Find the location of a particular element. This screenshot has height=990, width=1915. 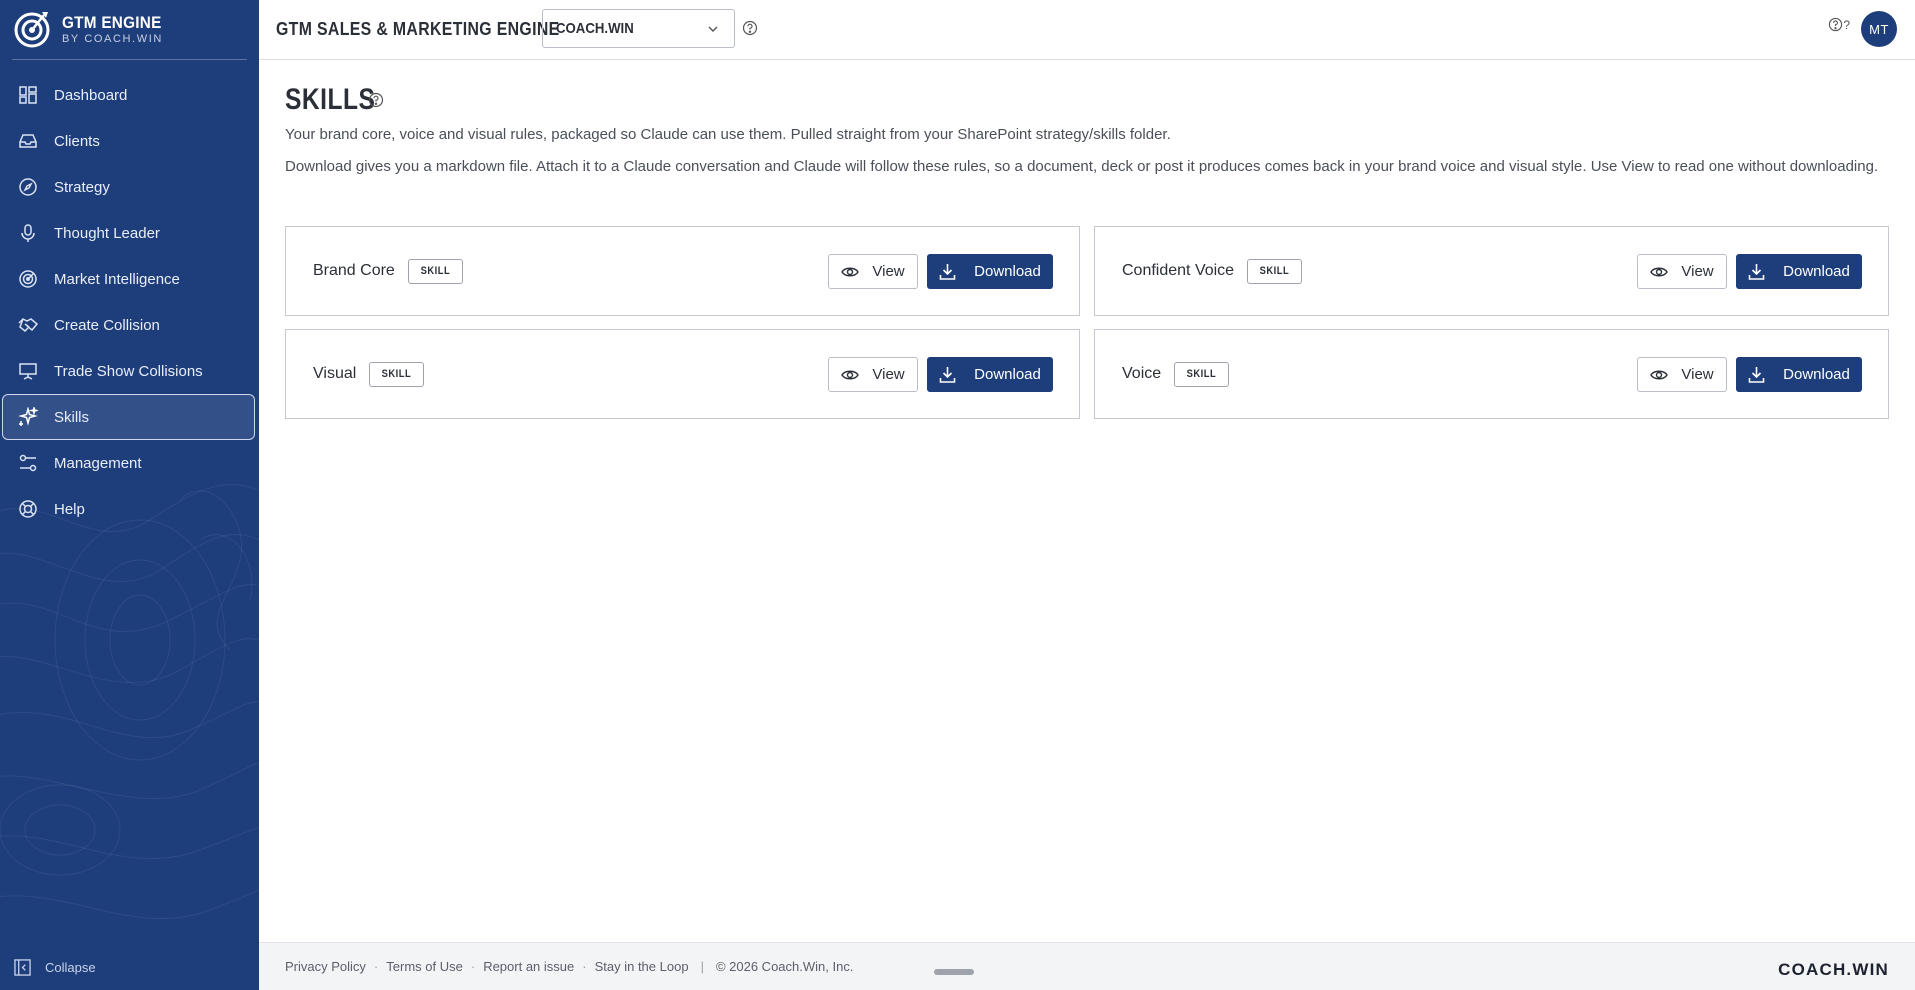

skill-card-visual: Visual SKILL View Download is located at coordinates (682, 374).